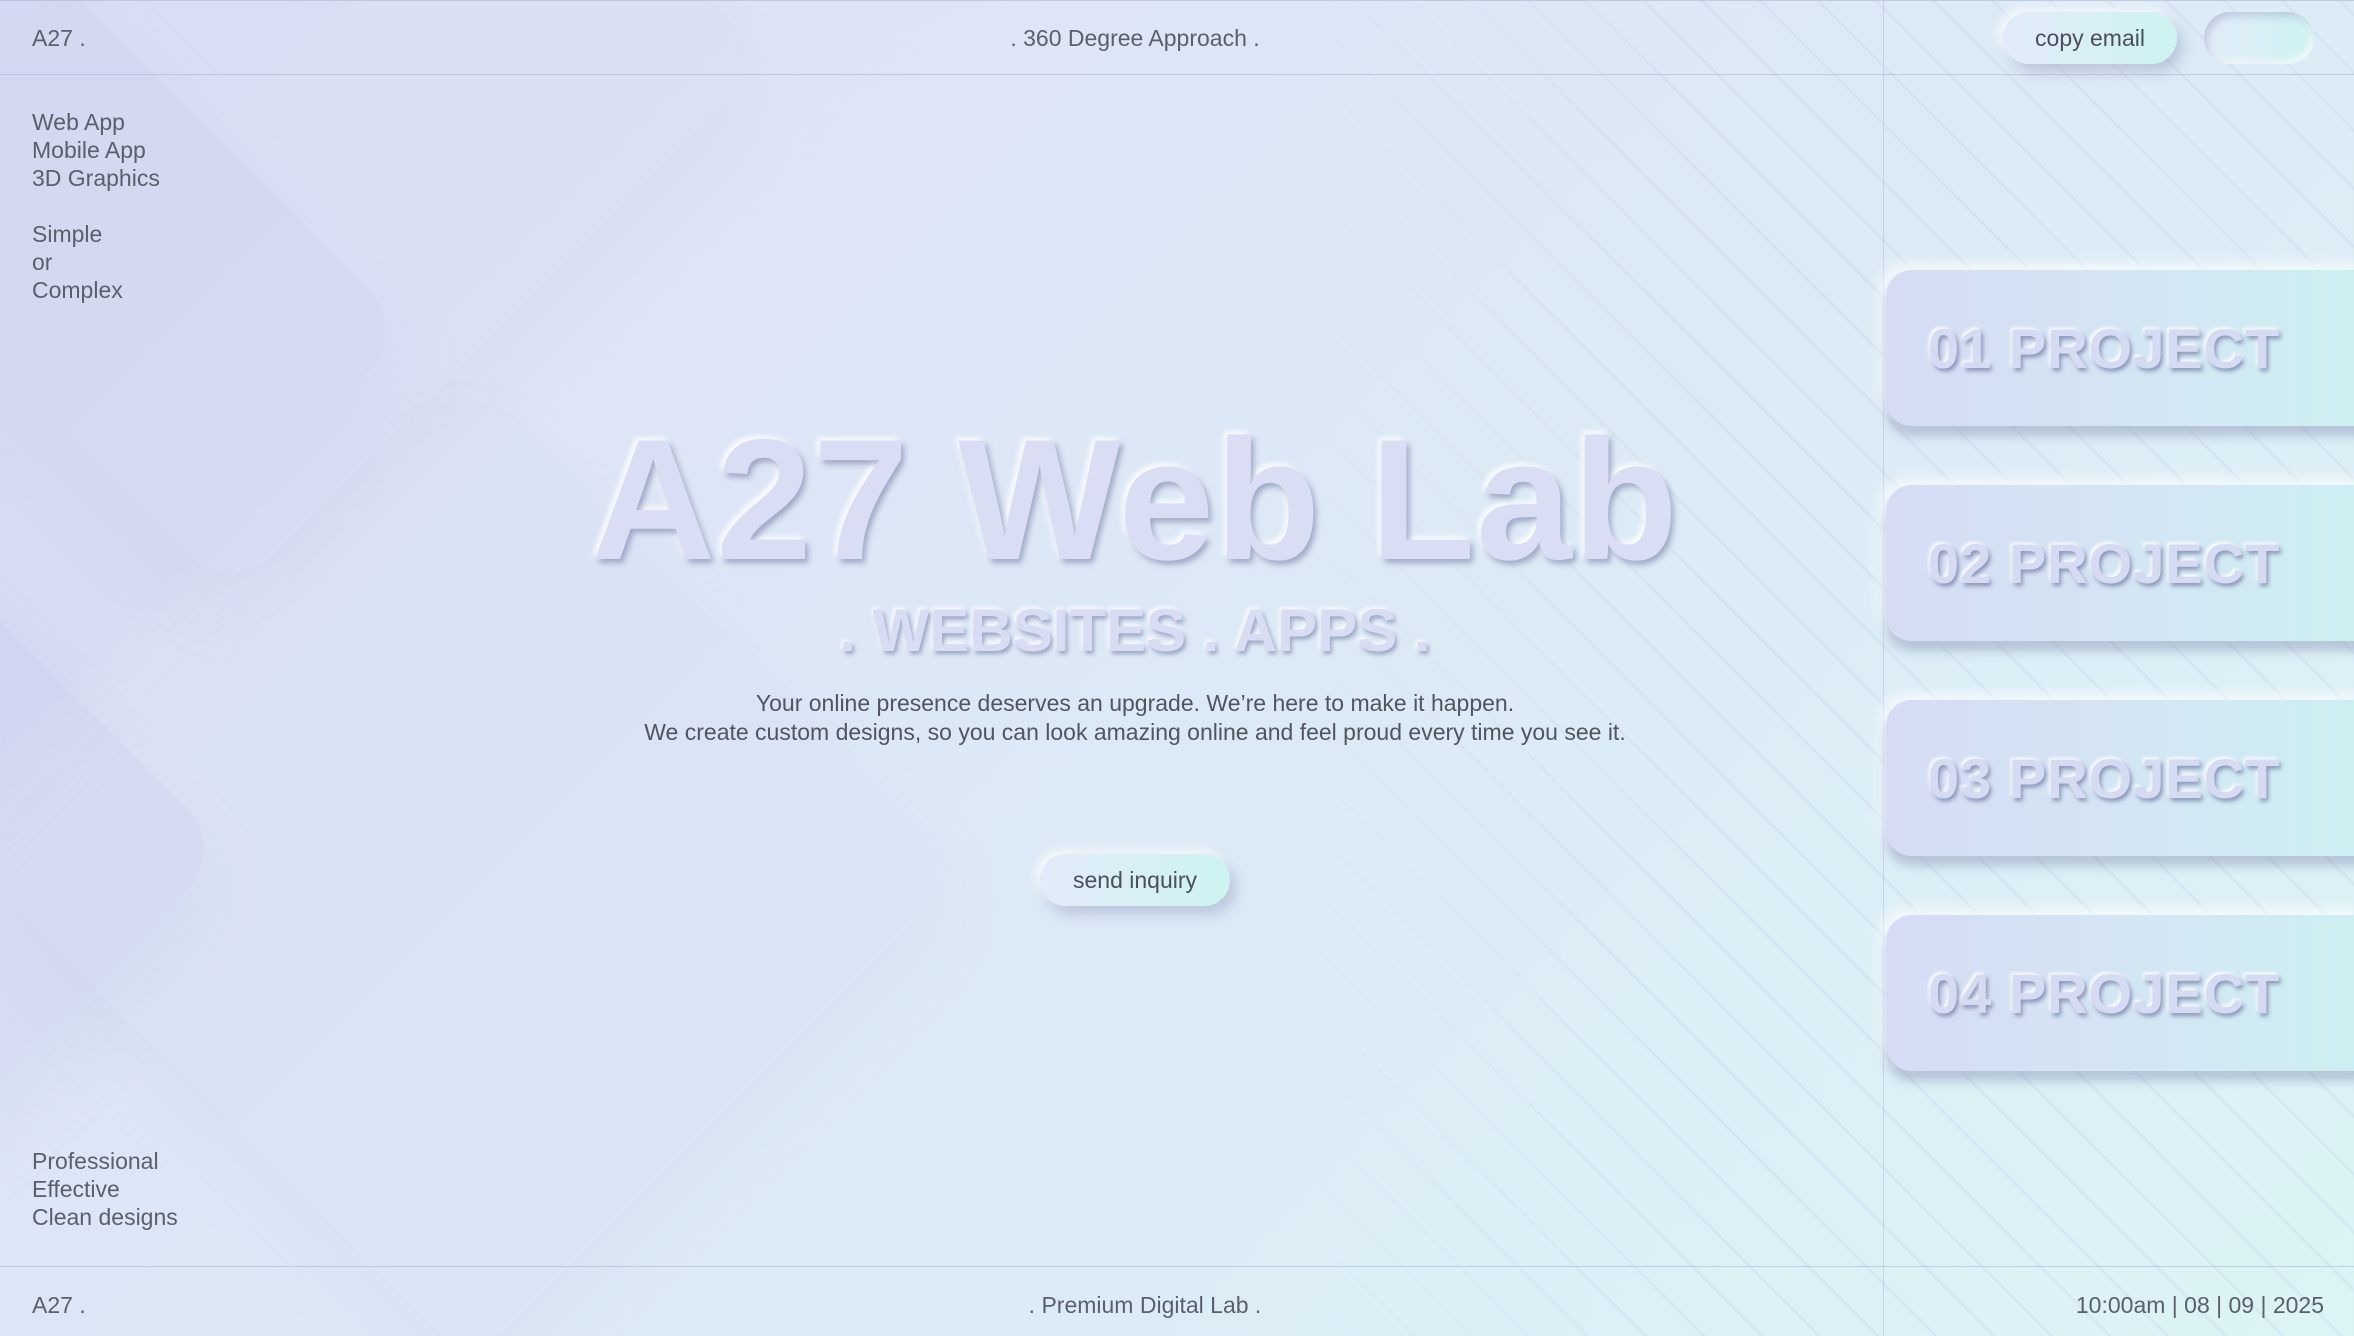 The image size is (2354, 1336). Describe the element at coordinates (76, 1189) in the screenshot. I see `quality-item: Effective` at that location.